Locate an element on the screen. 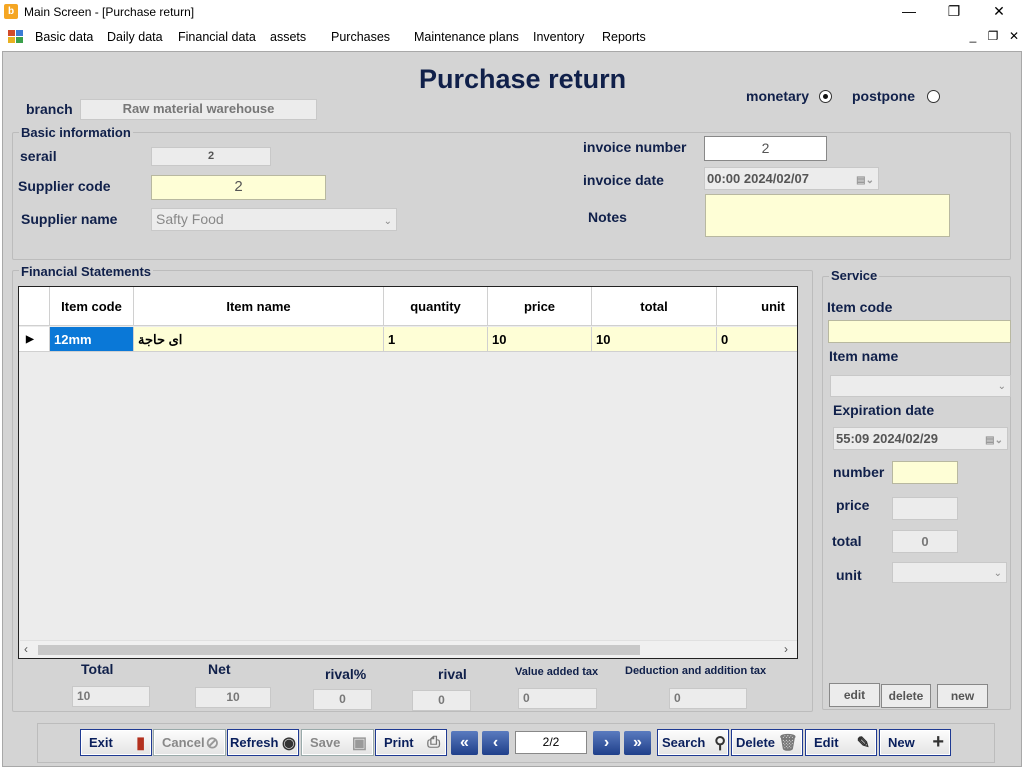 Image resolution: width=1024 pixels, height=768 pixels. cell-item-code: 12mm is located at coordinates (92, 339).